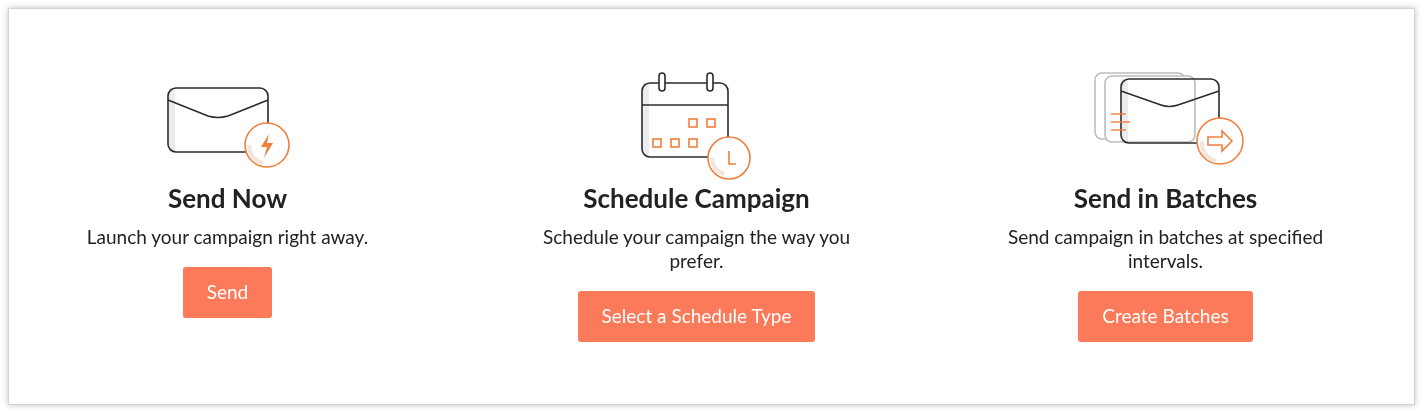 The image size is (1425, 414). Describe the element at coordinates (696, 198) in the screenshot. I see `option-title: Schedule Campaign` at that location.